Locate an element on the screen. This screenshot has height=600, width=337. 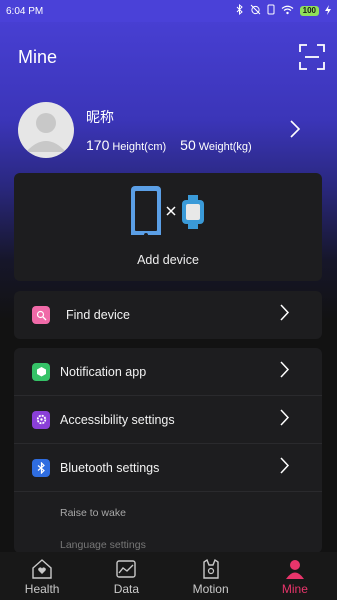
add-device-label: Add device is located at coordinates (168, 260).